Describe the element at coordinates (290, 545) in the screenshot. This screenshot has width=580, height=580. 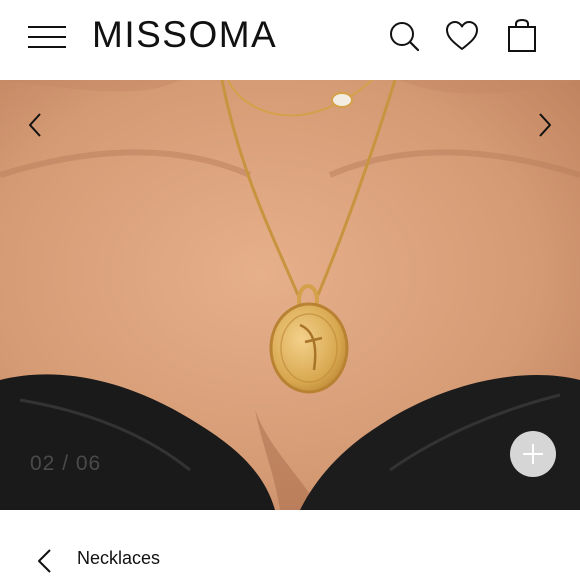
I see `breadcrumb: Necklaces` at that location.